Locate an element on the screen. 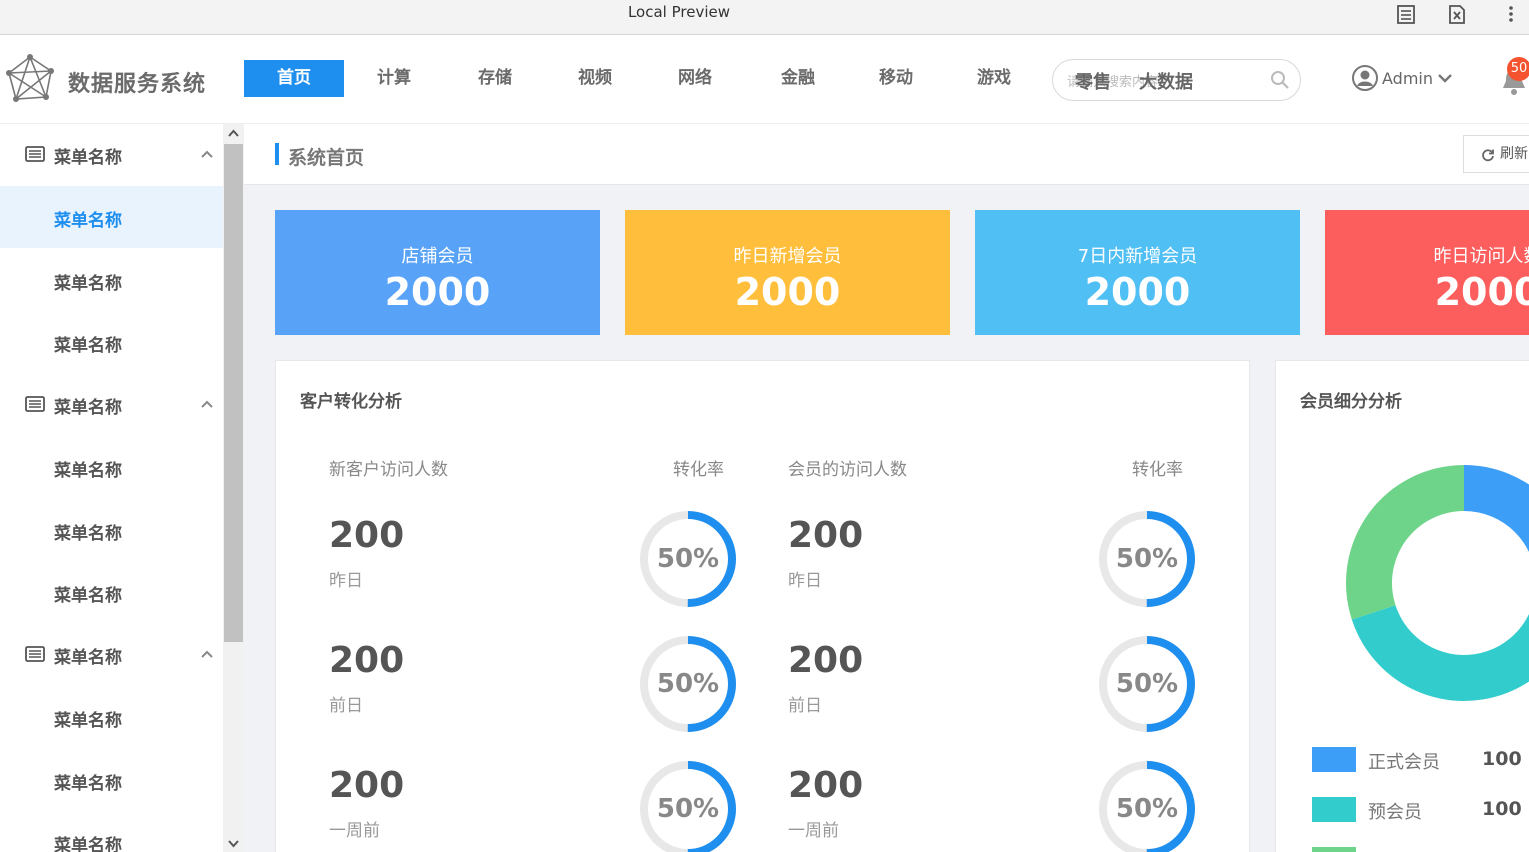 The width and height of the screenshot is (1529, 852). search-input: 请输入搜索内容 零售 大数据 is located at coordinates (1176, 80).